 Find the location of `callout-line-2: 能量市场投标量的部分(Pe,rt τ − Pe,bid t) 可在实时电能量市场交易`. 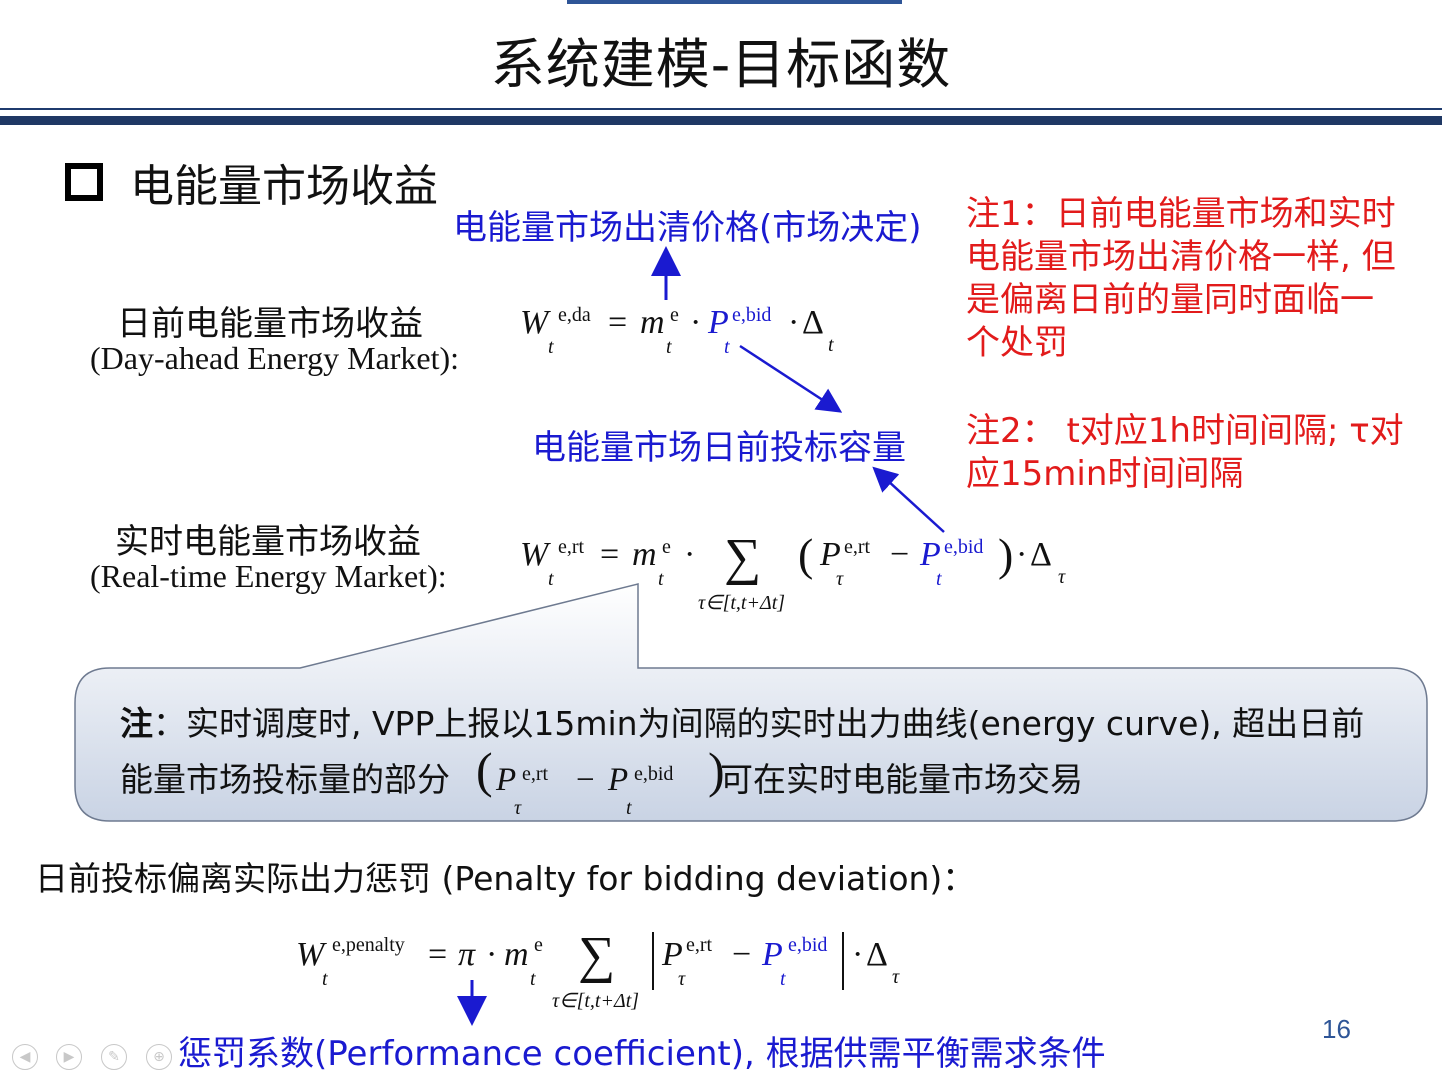

callout-line-2: 能量市场投标量的部分(Pe,rt τ − Pe,bid t) 可在实时电能量市场交易 is located at coordinates (765, 780).